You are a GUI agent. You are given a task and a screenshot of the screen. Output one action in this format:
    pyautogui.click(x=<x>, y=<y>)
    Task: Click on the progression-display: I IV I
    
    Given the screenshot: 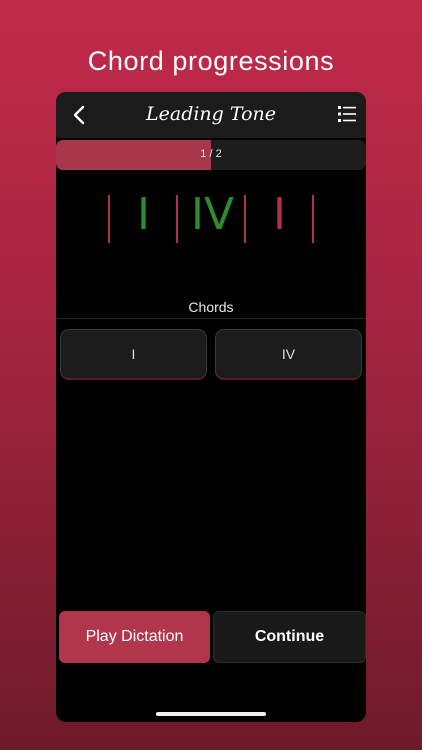 What is the action you would take?
    pyautogui.click(x=211, y=218)
    